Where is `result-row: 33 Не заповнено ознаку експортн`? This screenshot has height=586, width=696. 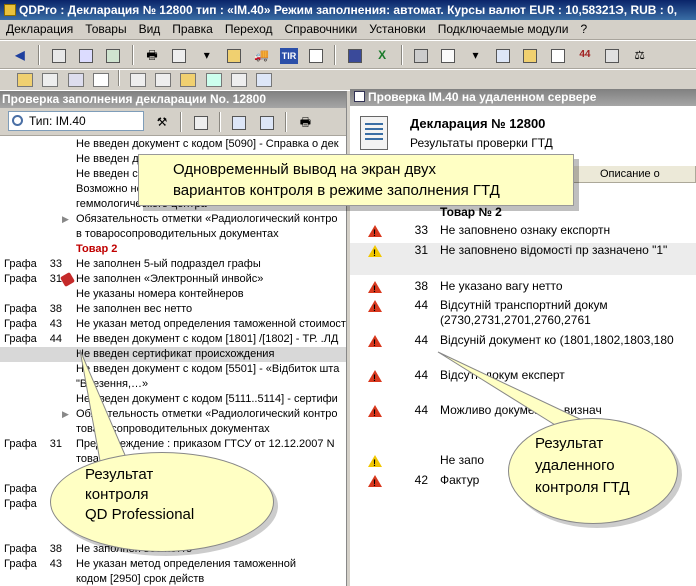
result-row: 33 Не заповнено ознаку експортн is located at coordinates (523, 232).